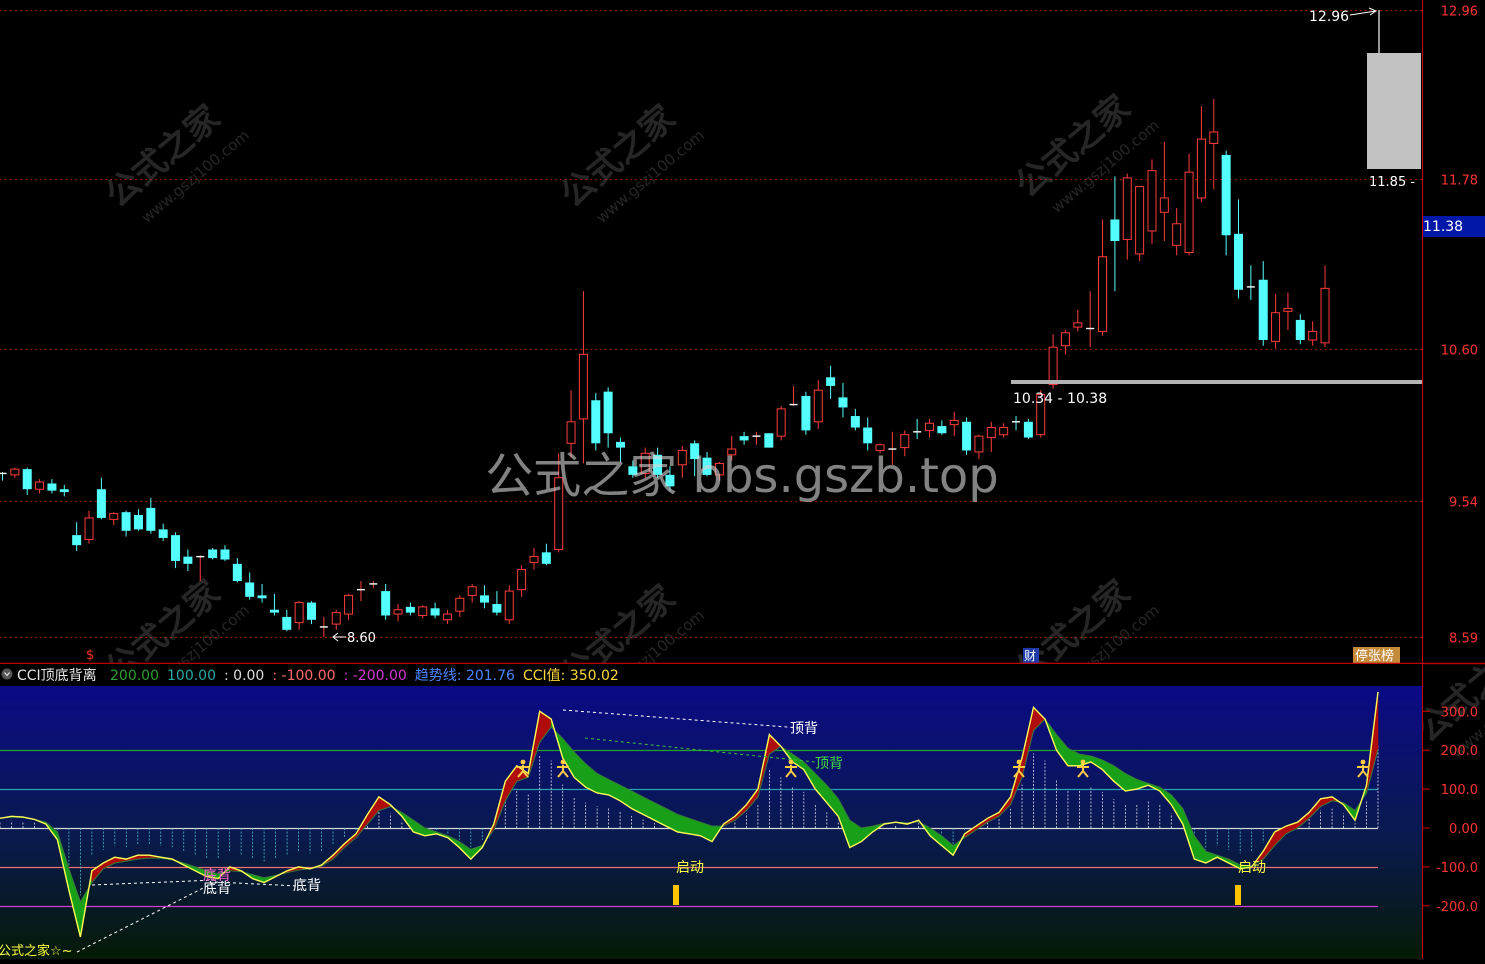 This screenshot has width=1485, height=964. What do you see at coordinates (1459, 181) in the screenshot?
I see `price-axis-label: 11.78` at bounding box center [1459, 181].